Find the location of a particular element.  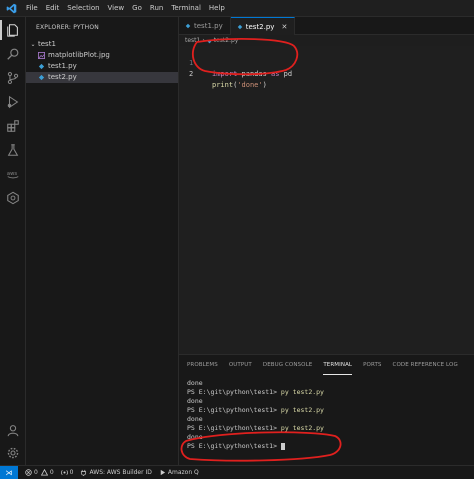

menu-help: Help is located at coordinates (217, 8).